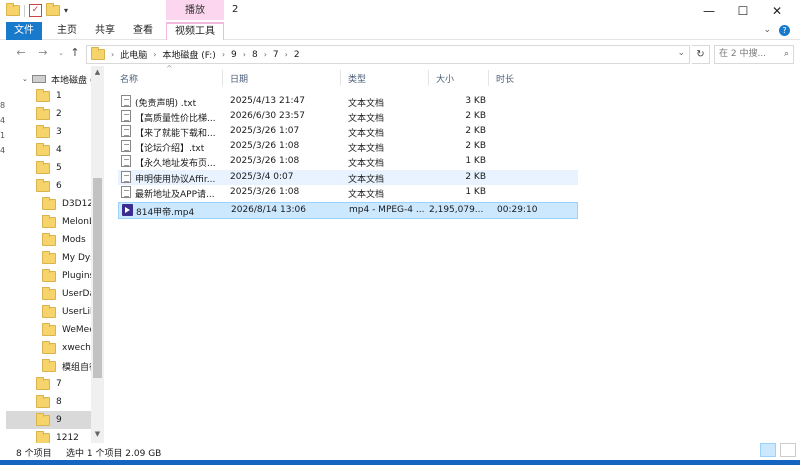  Describe the element at coordinates (517, 210) in the screenshot. I see `file-duration: 00:29:10` at that location.